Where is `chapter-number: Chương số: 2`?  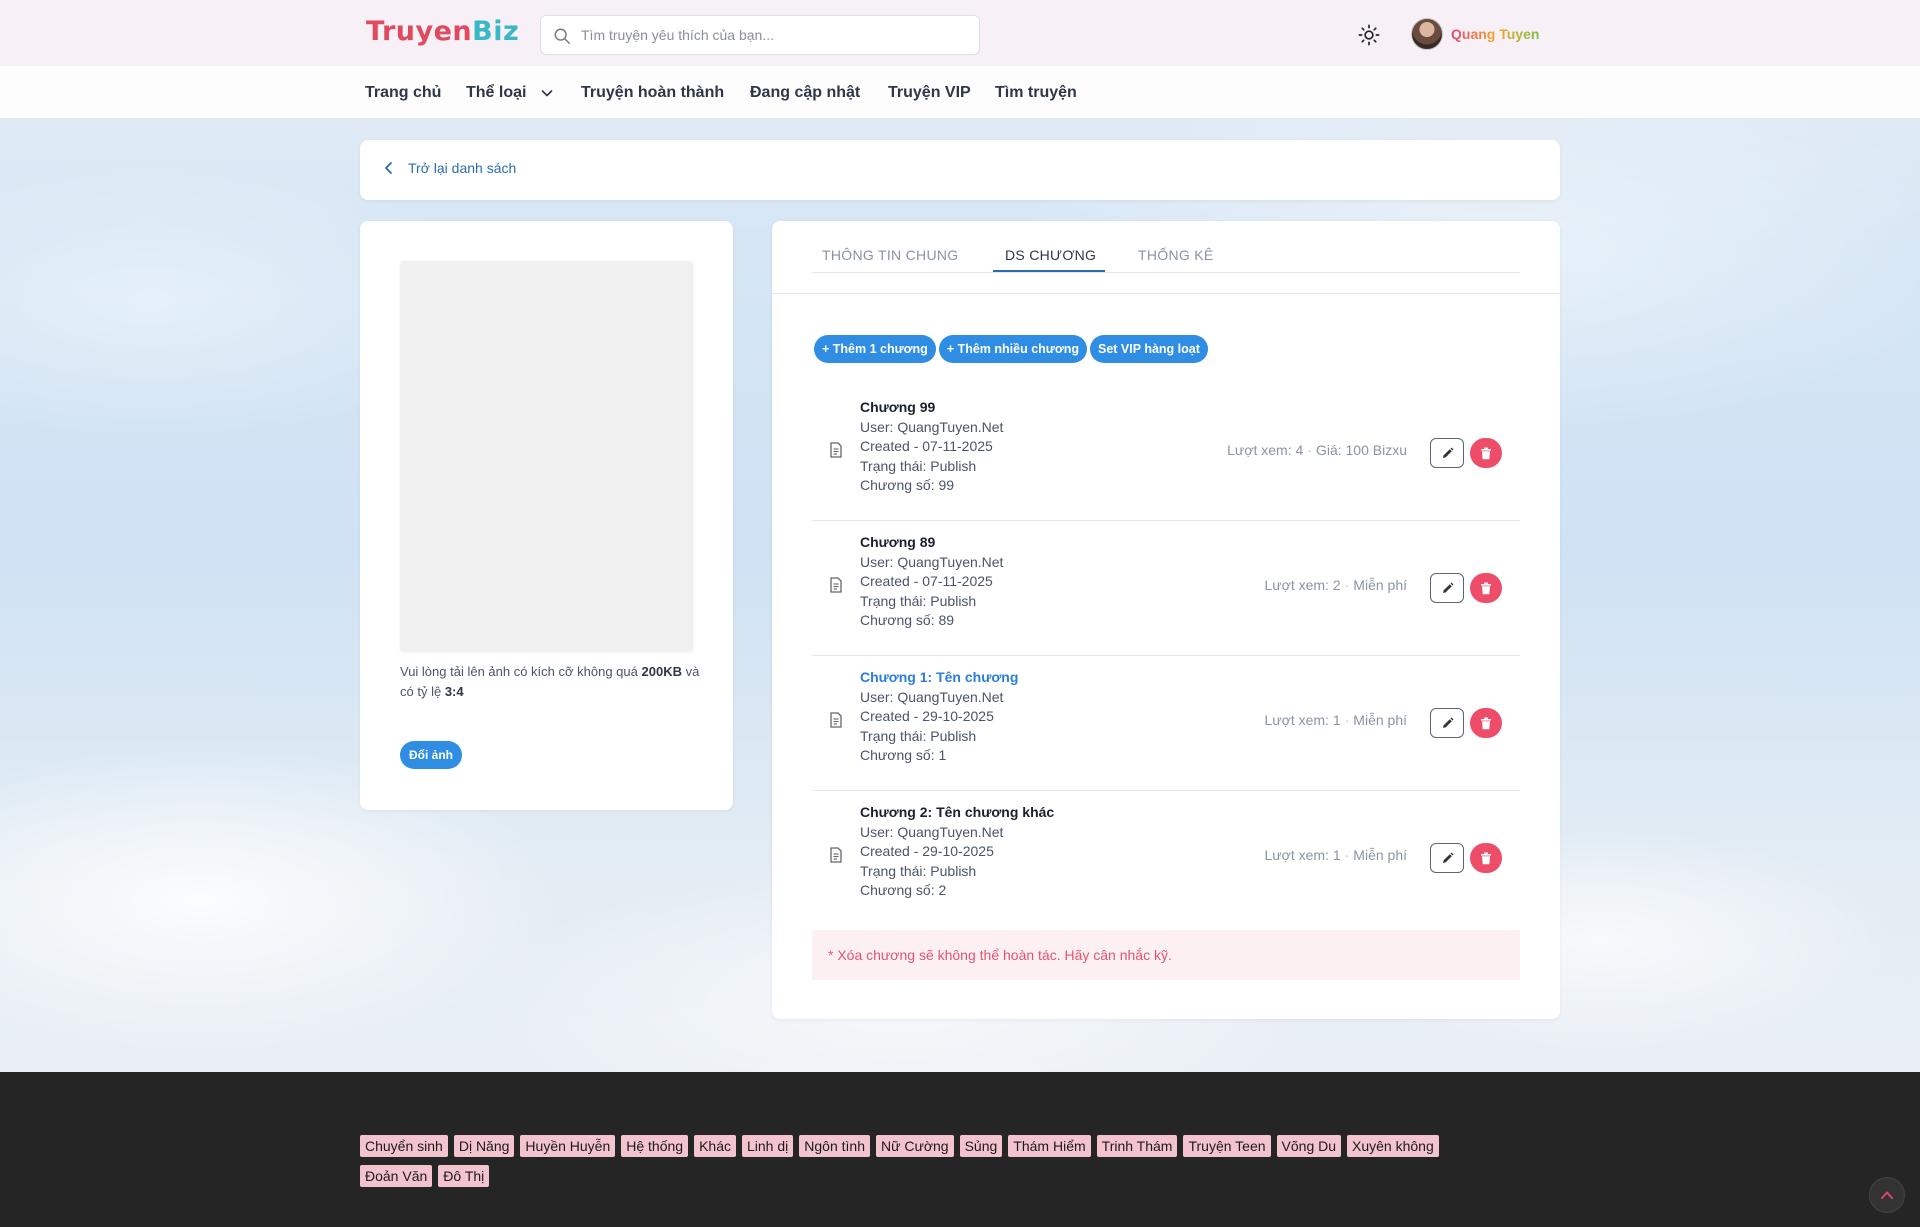 chapter-number: Chương số: 2 is located at coordinates (903, 890).